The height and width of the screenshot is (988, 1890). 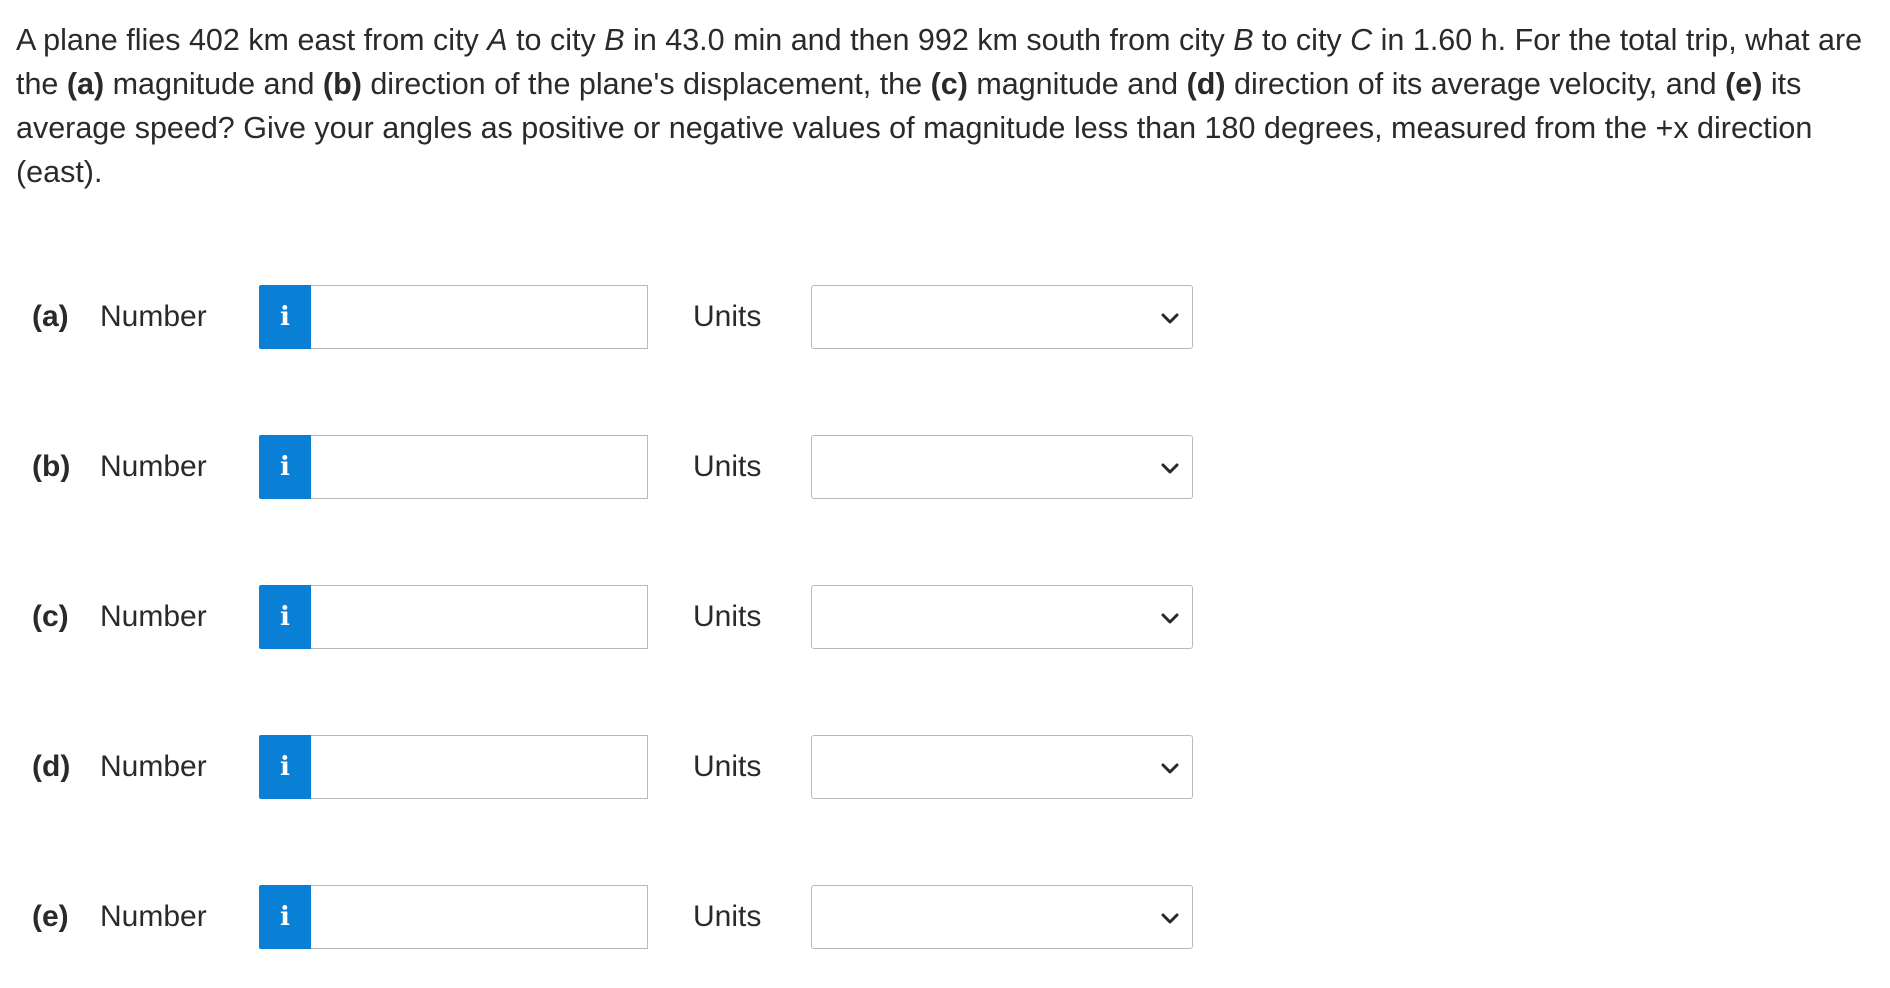 I want to click on units-label-a: Units, so click(x=727, y=316).